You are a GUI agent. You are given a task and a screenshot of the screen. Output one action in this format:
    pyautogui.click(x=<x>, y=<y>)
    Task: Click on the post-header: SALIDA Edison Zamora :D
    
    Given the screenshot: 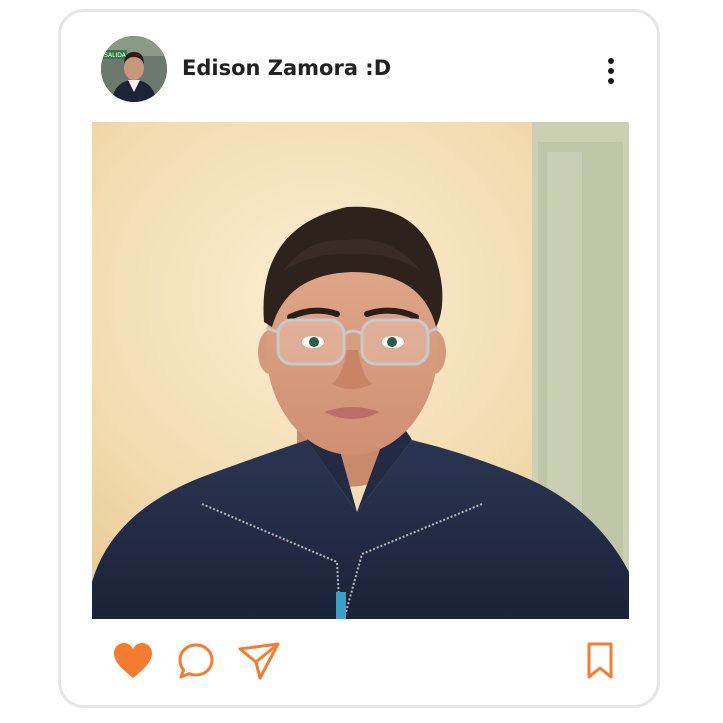 What is the action you would take?
    pyautogui.click(x=359, y=67)
    